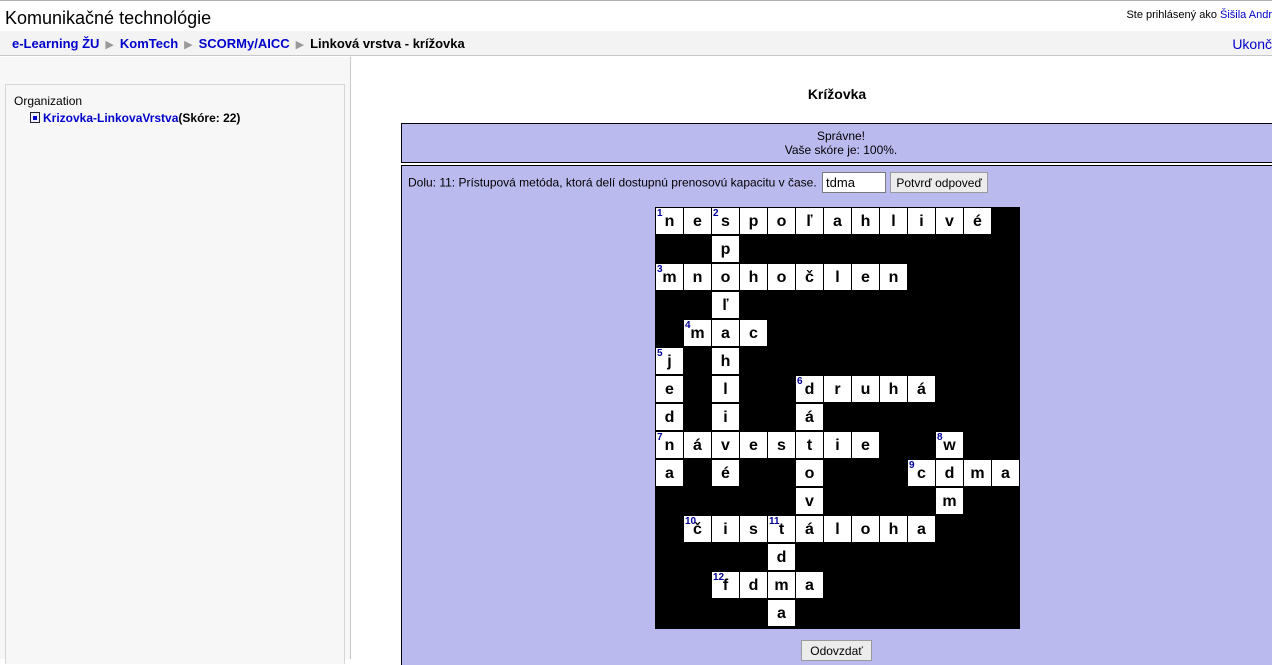  I want to click on crossword-cell: 7n, so click(669, 445).